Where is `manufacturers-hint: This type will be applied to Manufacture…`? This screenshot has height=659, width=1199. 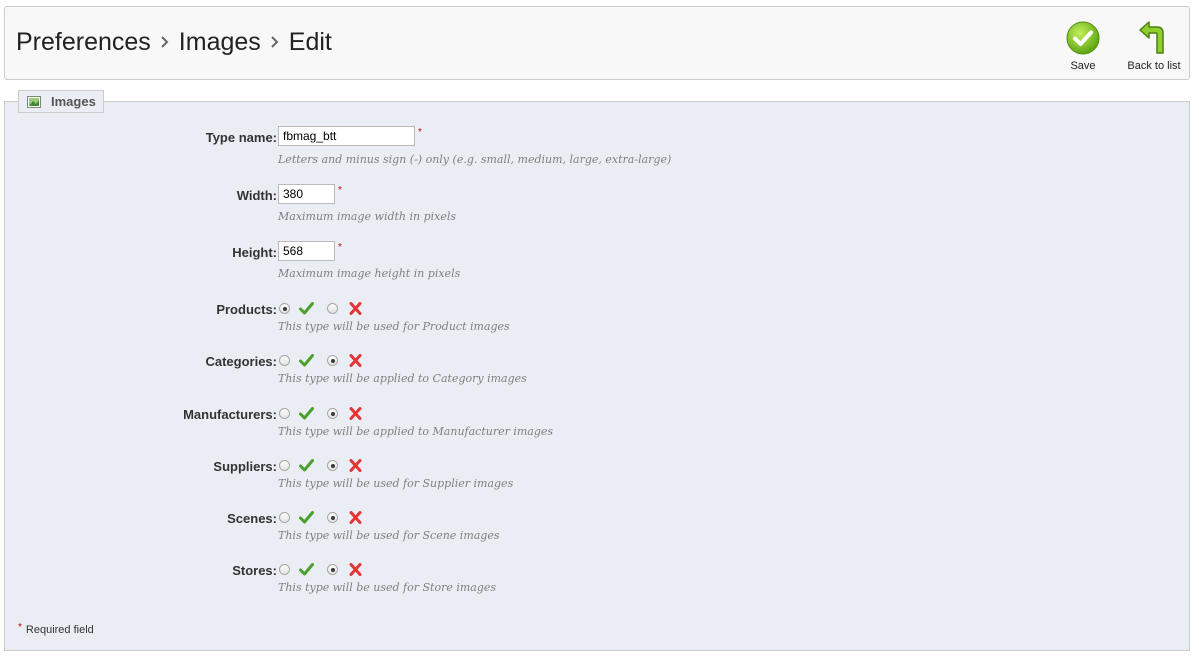
manufacturers-hint: This type will be applied to Manufacture… is located at coordinates (416, 431).